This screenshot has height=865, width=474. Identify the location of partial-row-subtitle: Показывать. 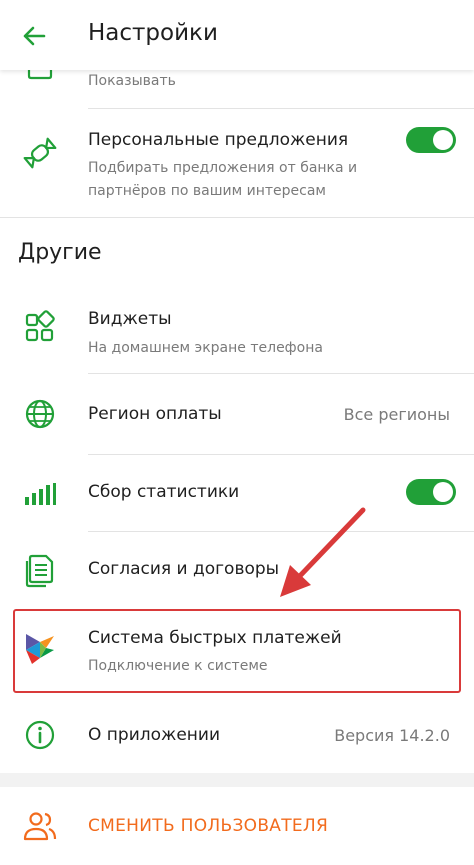
(132, 81).